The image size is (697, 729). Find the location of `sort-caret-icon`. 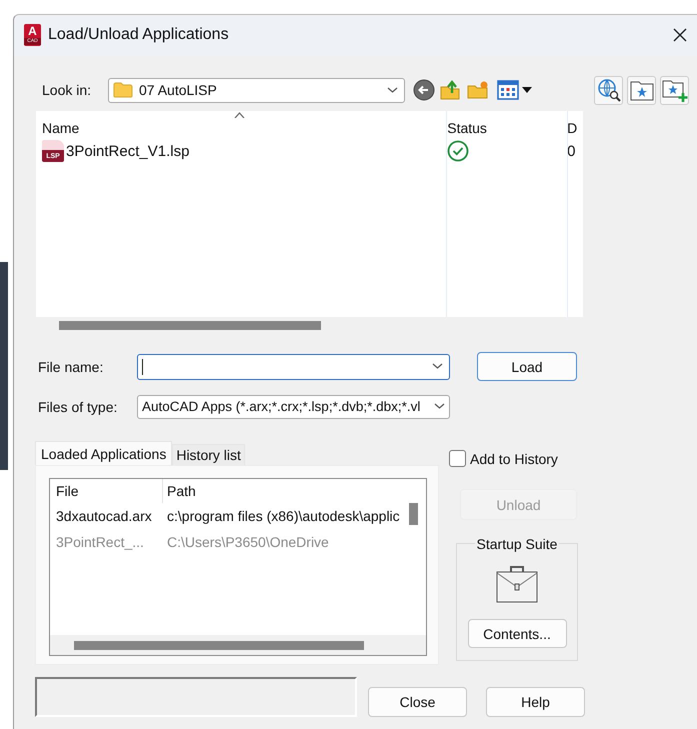

sort-caret-icon is located at coordinates (239, 115).